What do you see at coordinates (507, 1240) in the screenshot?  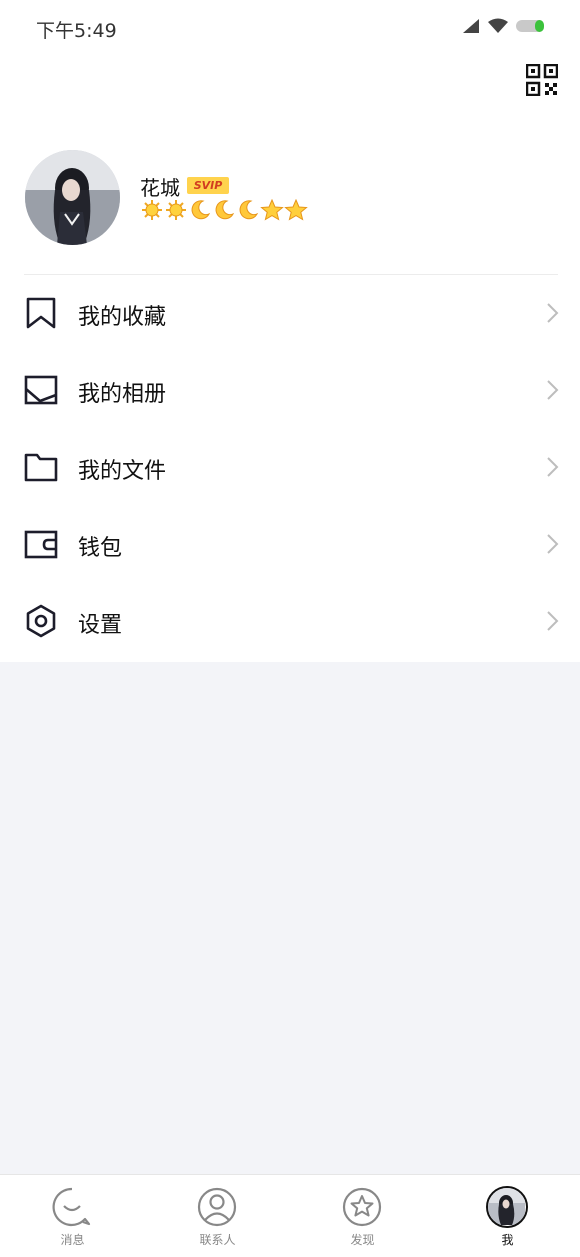 I see `tab-label: 我` at bounding box center [507, 1240].